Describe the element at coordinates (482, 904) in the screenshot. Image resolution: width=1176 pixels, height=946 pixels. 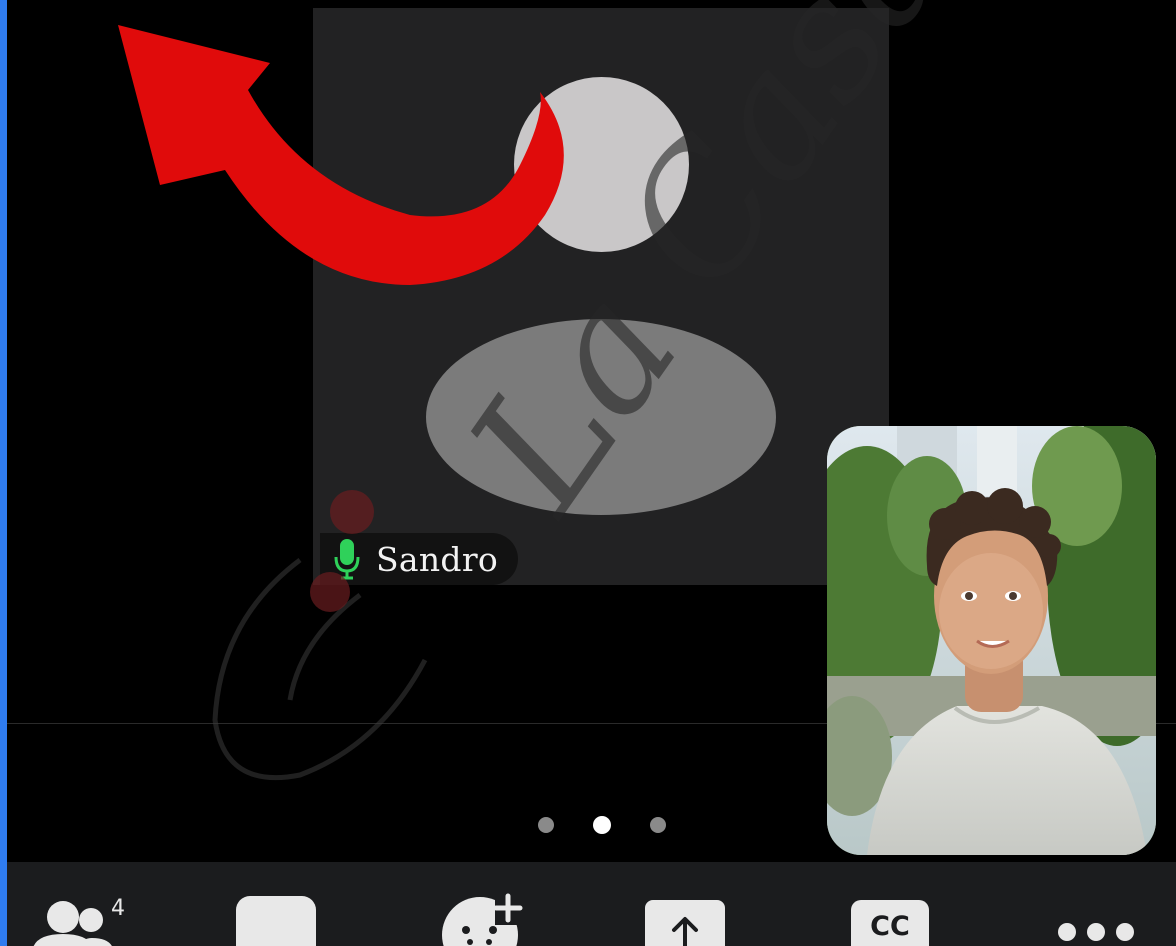
I see `reactions-button` at that location.